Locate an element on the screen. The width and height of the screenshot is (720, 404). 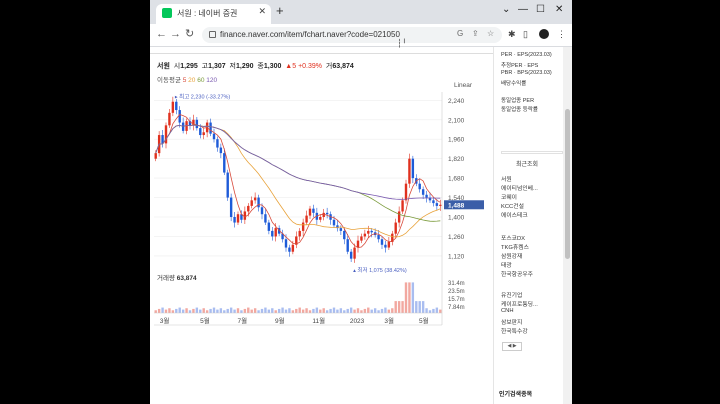
naver-favicon-icon is located at coordinates (167, 13).